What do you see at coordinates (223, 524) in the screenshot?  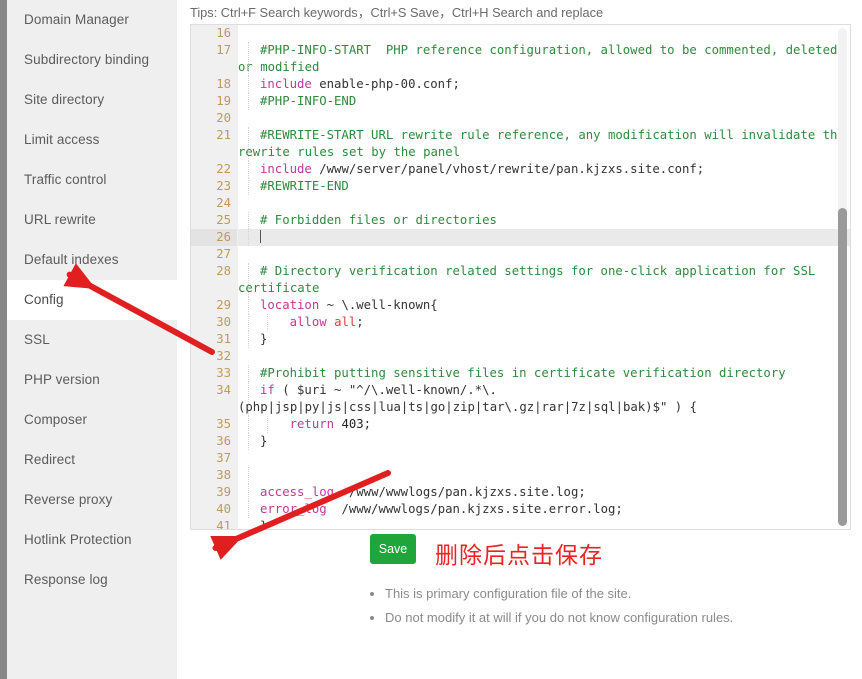 I see `line-number: 41` at bounding box center [223, 524].